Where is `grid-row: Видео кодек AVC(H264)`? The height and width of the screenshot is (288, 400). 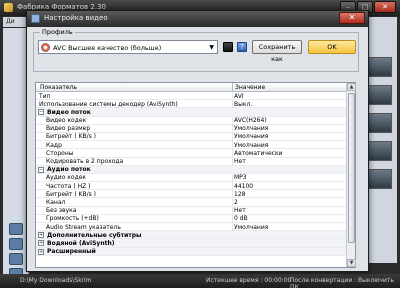
grid-row: Видео кодек AVC(H264) is located at coordinates (191, 120).